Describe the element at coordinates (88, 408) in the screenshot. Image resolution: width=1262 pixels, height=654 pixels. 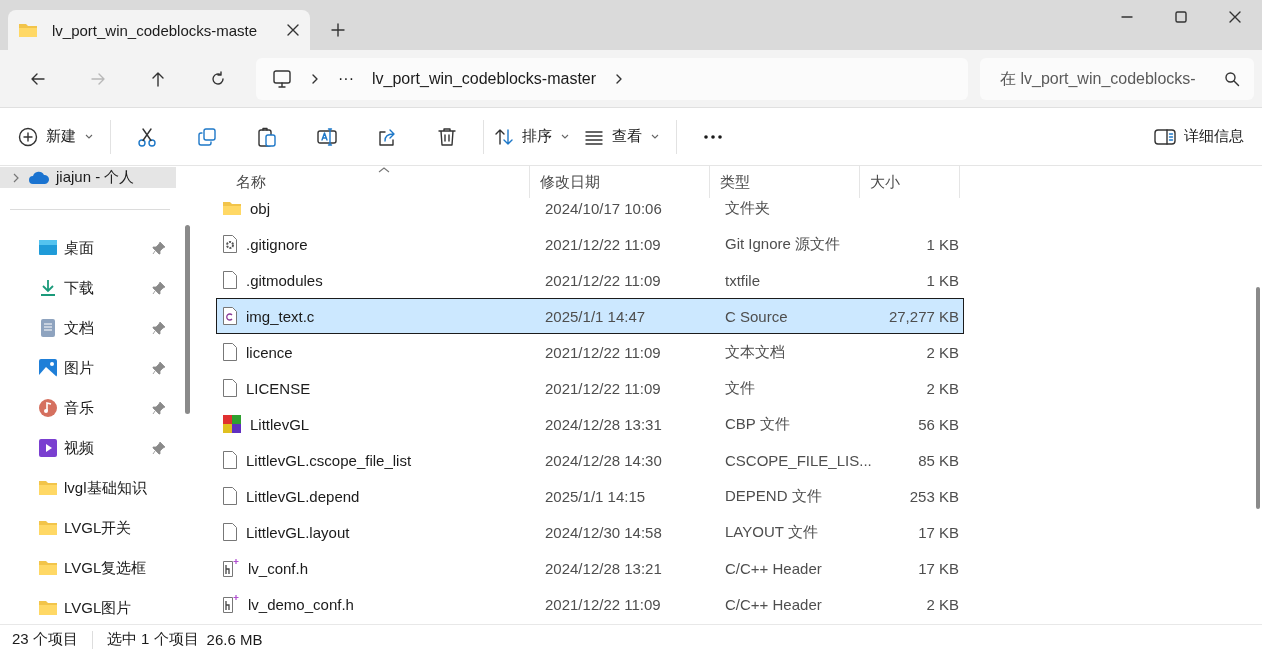
I see `sidebar-item: 音乐` at that location.